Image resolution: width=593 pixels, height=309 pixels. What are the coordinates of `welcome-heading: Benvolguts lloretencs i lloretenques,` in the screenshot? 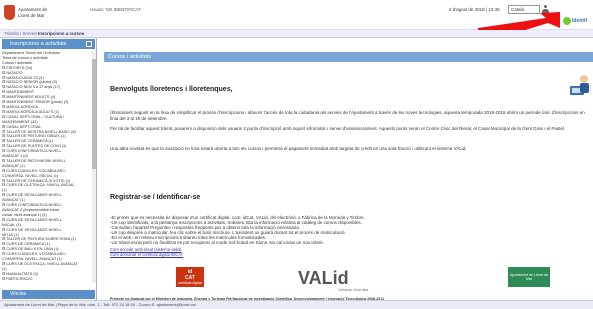 It's located at (171, 89).